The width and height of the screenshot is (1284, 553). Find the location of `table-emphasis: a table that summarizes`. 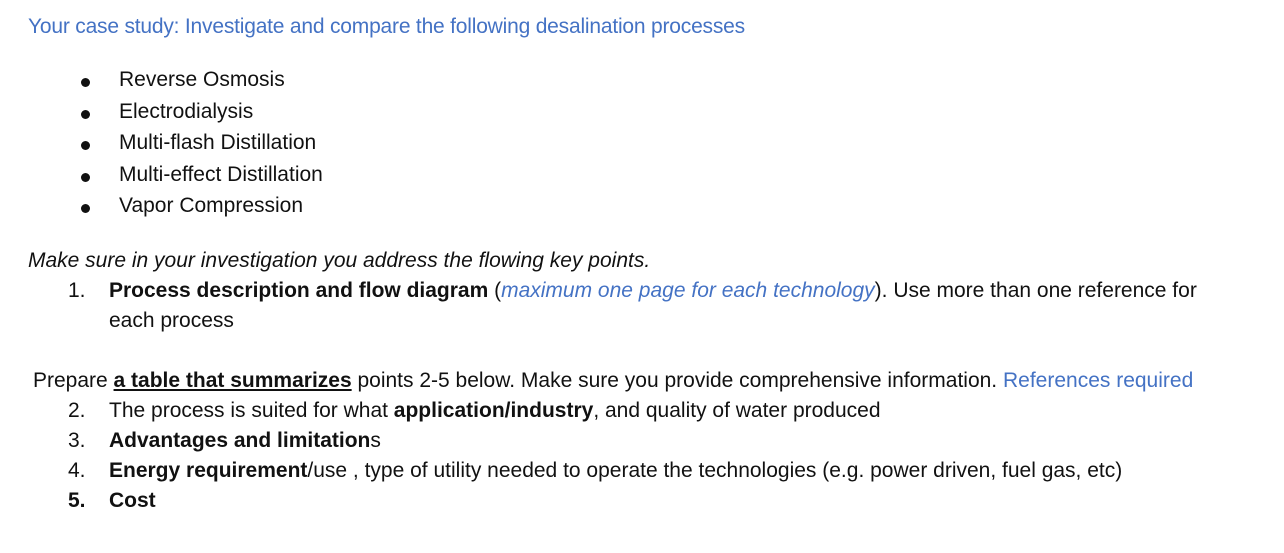

table-emphasis: a table that summarizes is located at coordinates (232, 380).